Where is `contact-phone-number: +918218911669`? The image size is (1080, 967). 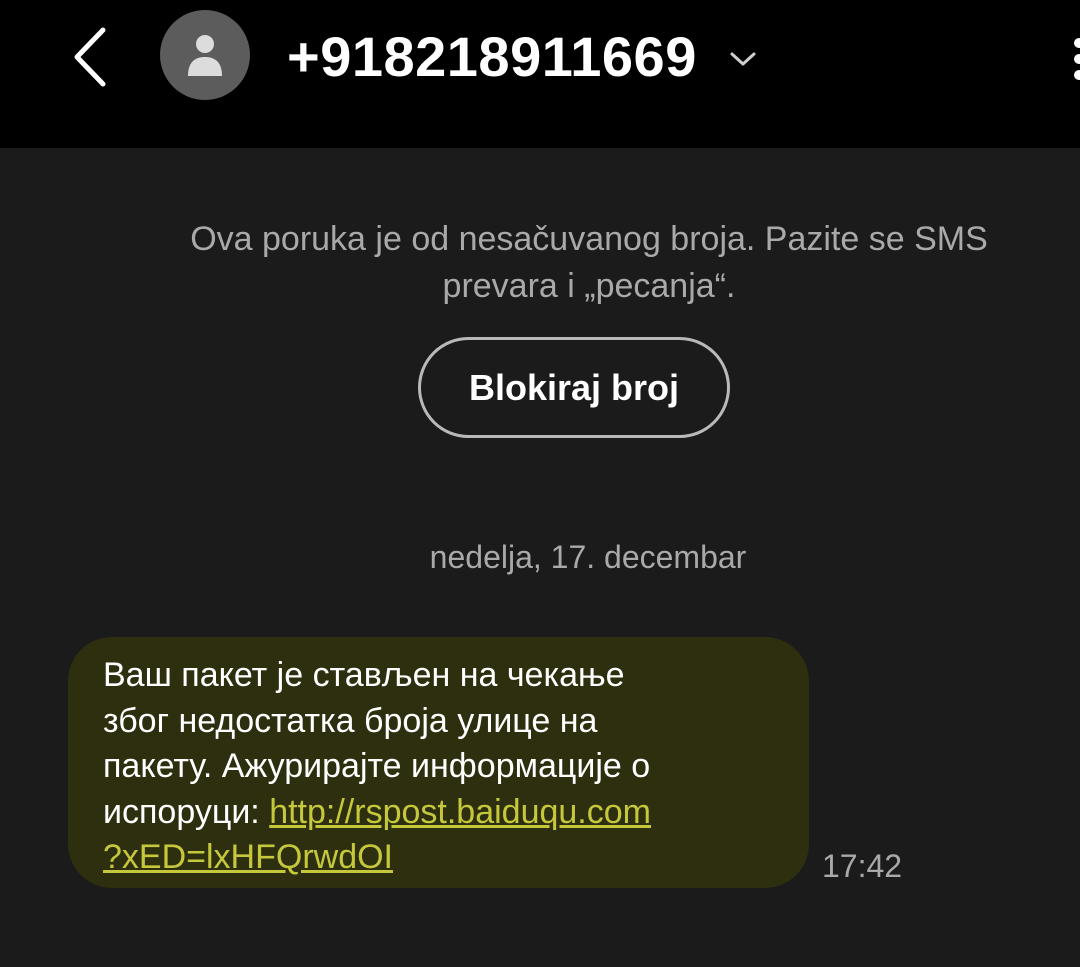
contact-phone-number: +918218911669 is located at coordinates (492, 56).